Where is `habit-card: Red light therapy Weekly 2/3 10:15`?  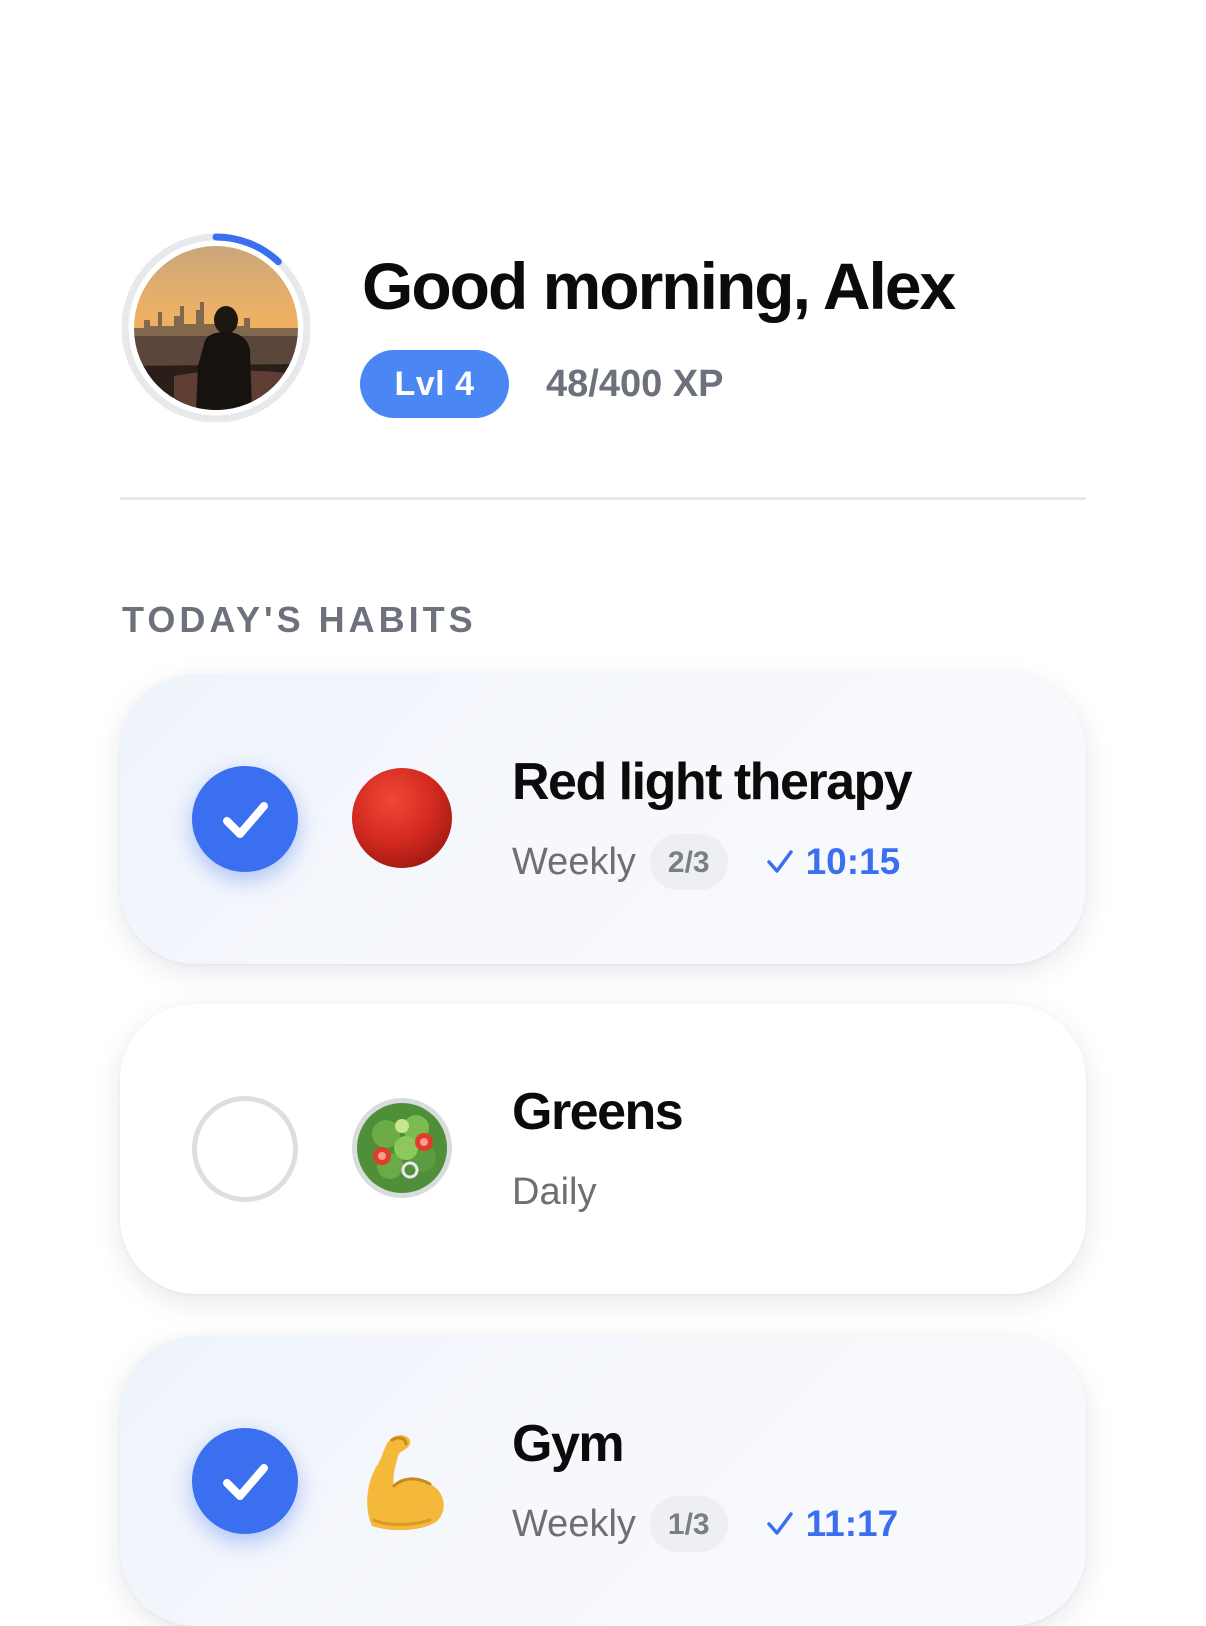
habit-card: Red light therapy Weekly 2/3 10:15 is located at coordinates (603, 819).